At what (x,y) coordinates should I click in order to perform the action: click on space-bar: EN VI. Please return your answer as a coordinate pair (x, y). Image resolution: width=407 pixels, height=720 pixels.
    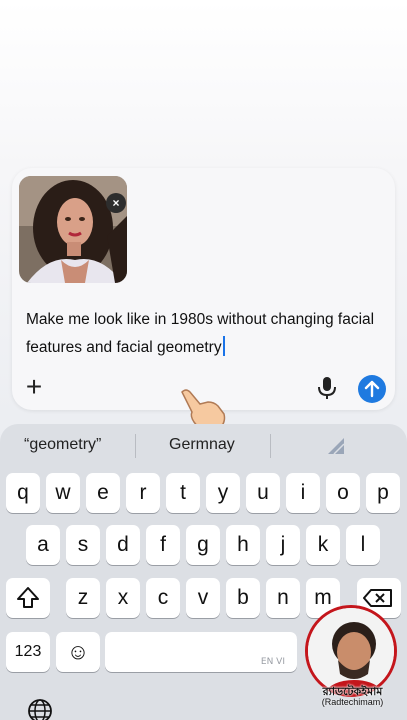
    Looking at the image, I should click on (201, 652).